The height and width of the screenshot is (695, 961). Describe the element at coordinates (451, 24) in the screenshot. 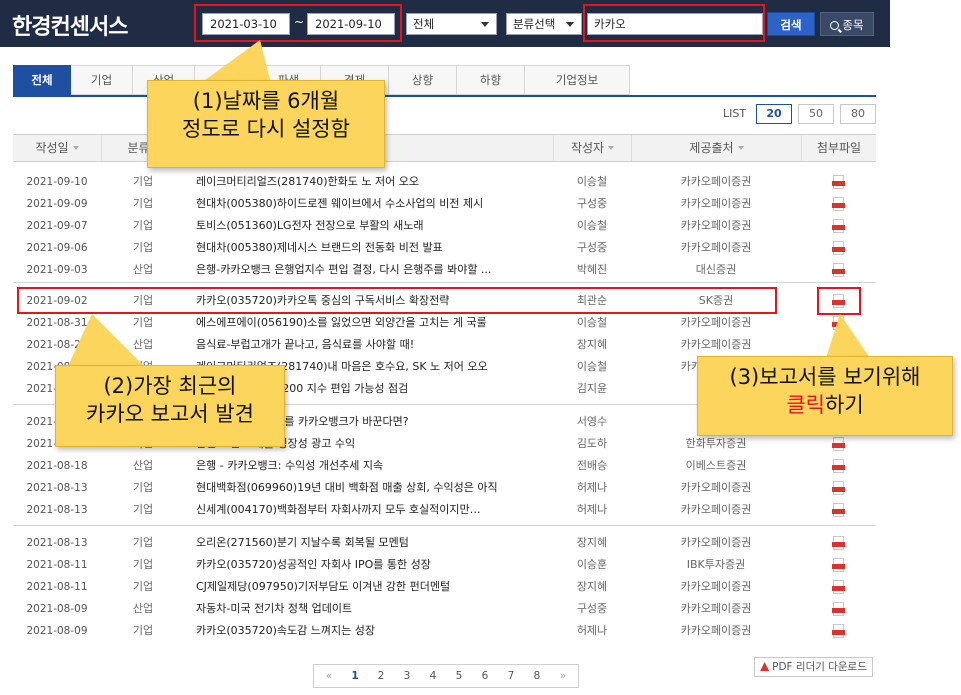

I see `report-type-select: 전체` at that location.